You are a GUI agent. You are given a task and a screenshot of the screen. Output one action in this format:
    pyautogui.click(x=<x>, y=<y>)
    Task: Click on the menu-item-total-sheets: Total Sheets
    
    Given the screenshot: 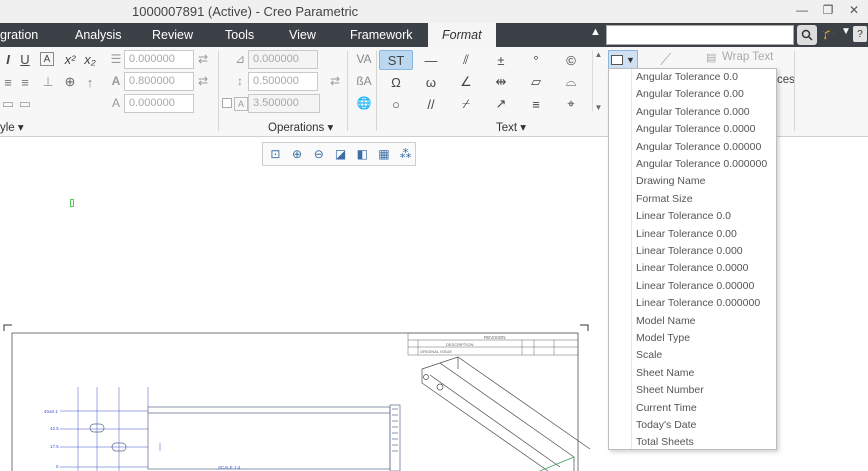 What is the action you would take?
    pyautogui.click(x=665, y=442)
    